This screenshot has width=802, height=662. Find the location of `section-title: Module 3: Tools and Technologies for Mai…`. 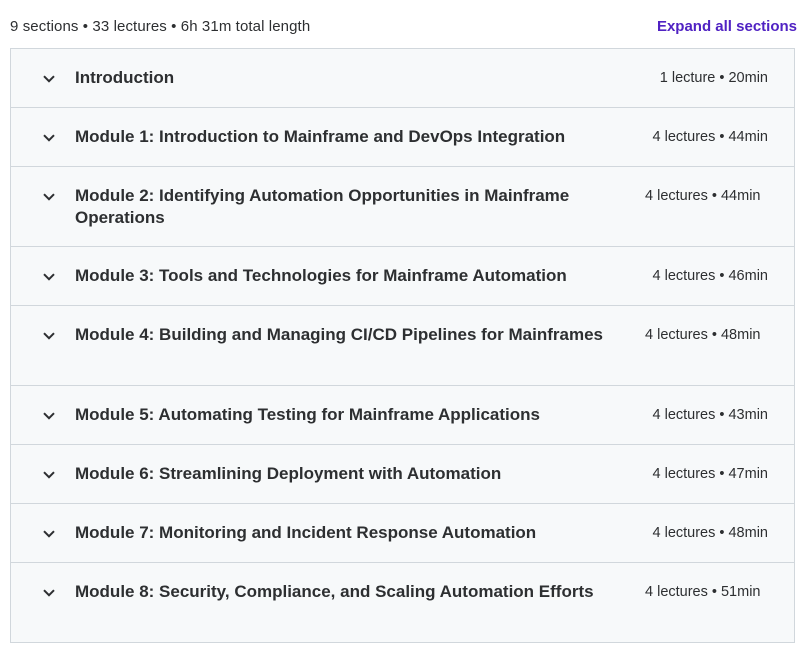

section-title: Module 3: Tools and Technologies for Mai… is located at coordinates (321, 275).